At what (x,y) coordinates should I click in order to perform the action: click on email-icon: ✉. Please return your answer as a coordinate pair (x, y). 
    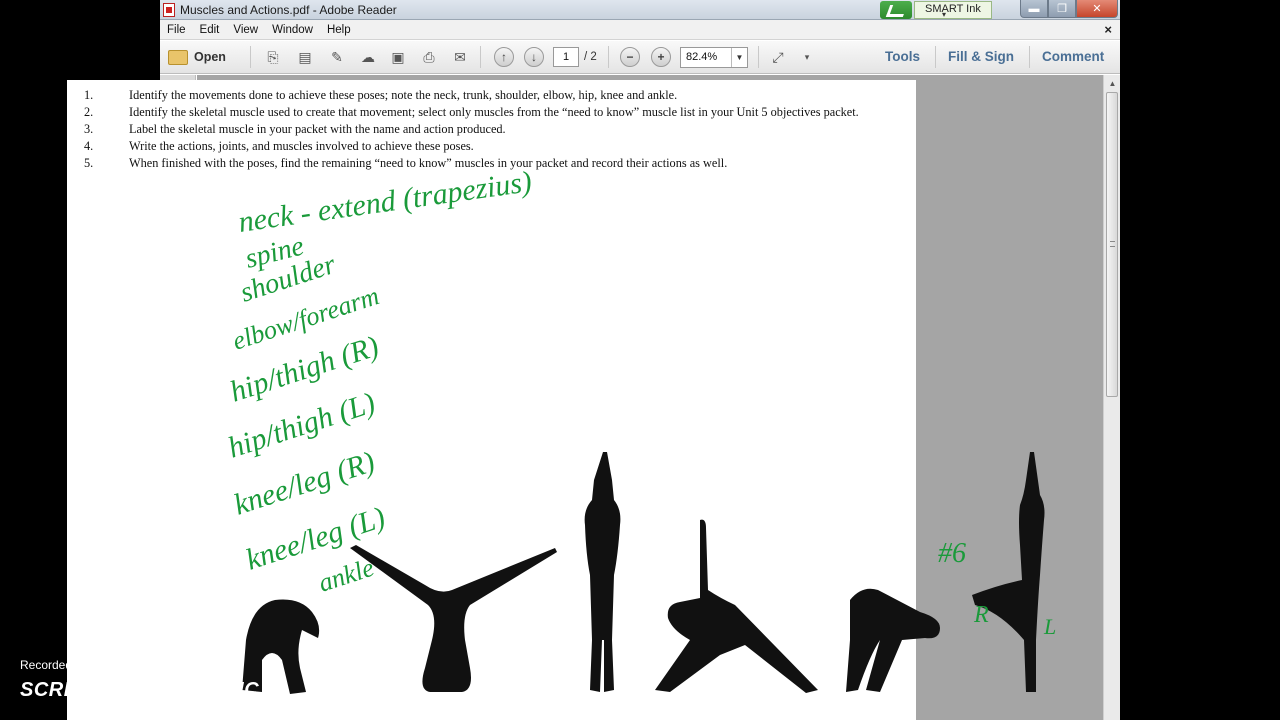
    Looking at the image, I should click on (460, 57).